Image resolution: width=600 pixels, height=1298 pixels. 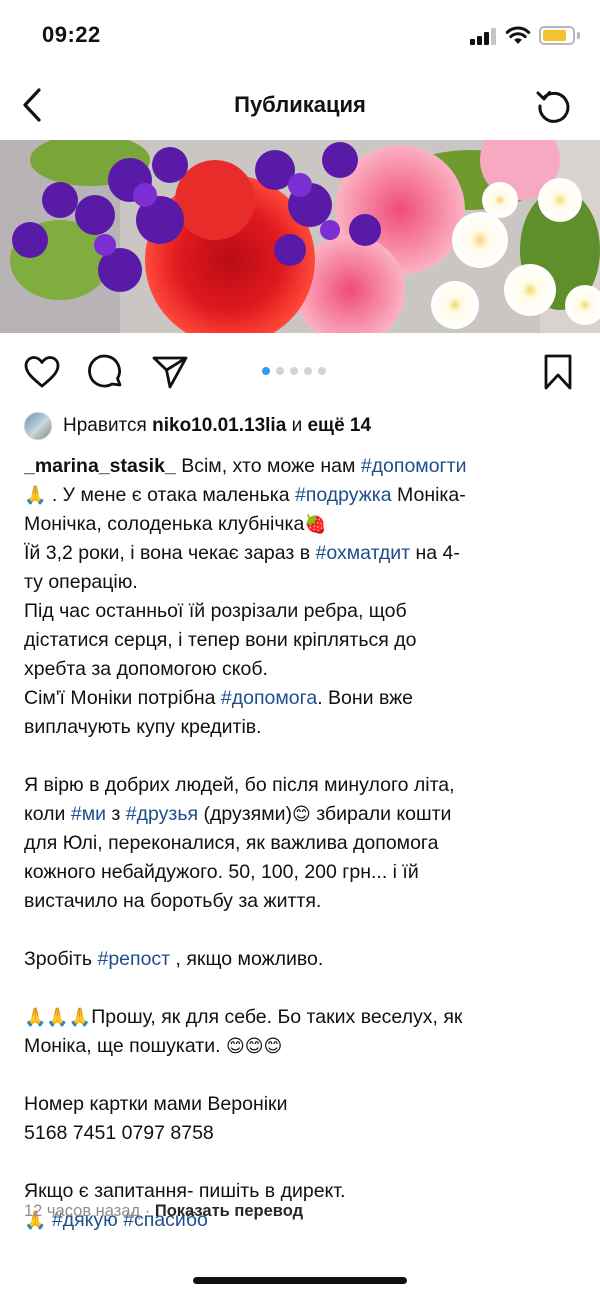 I want to click on heart-icon, so click(x=42, y=372).